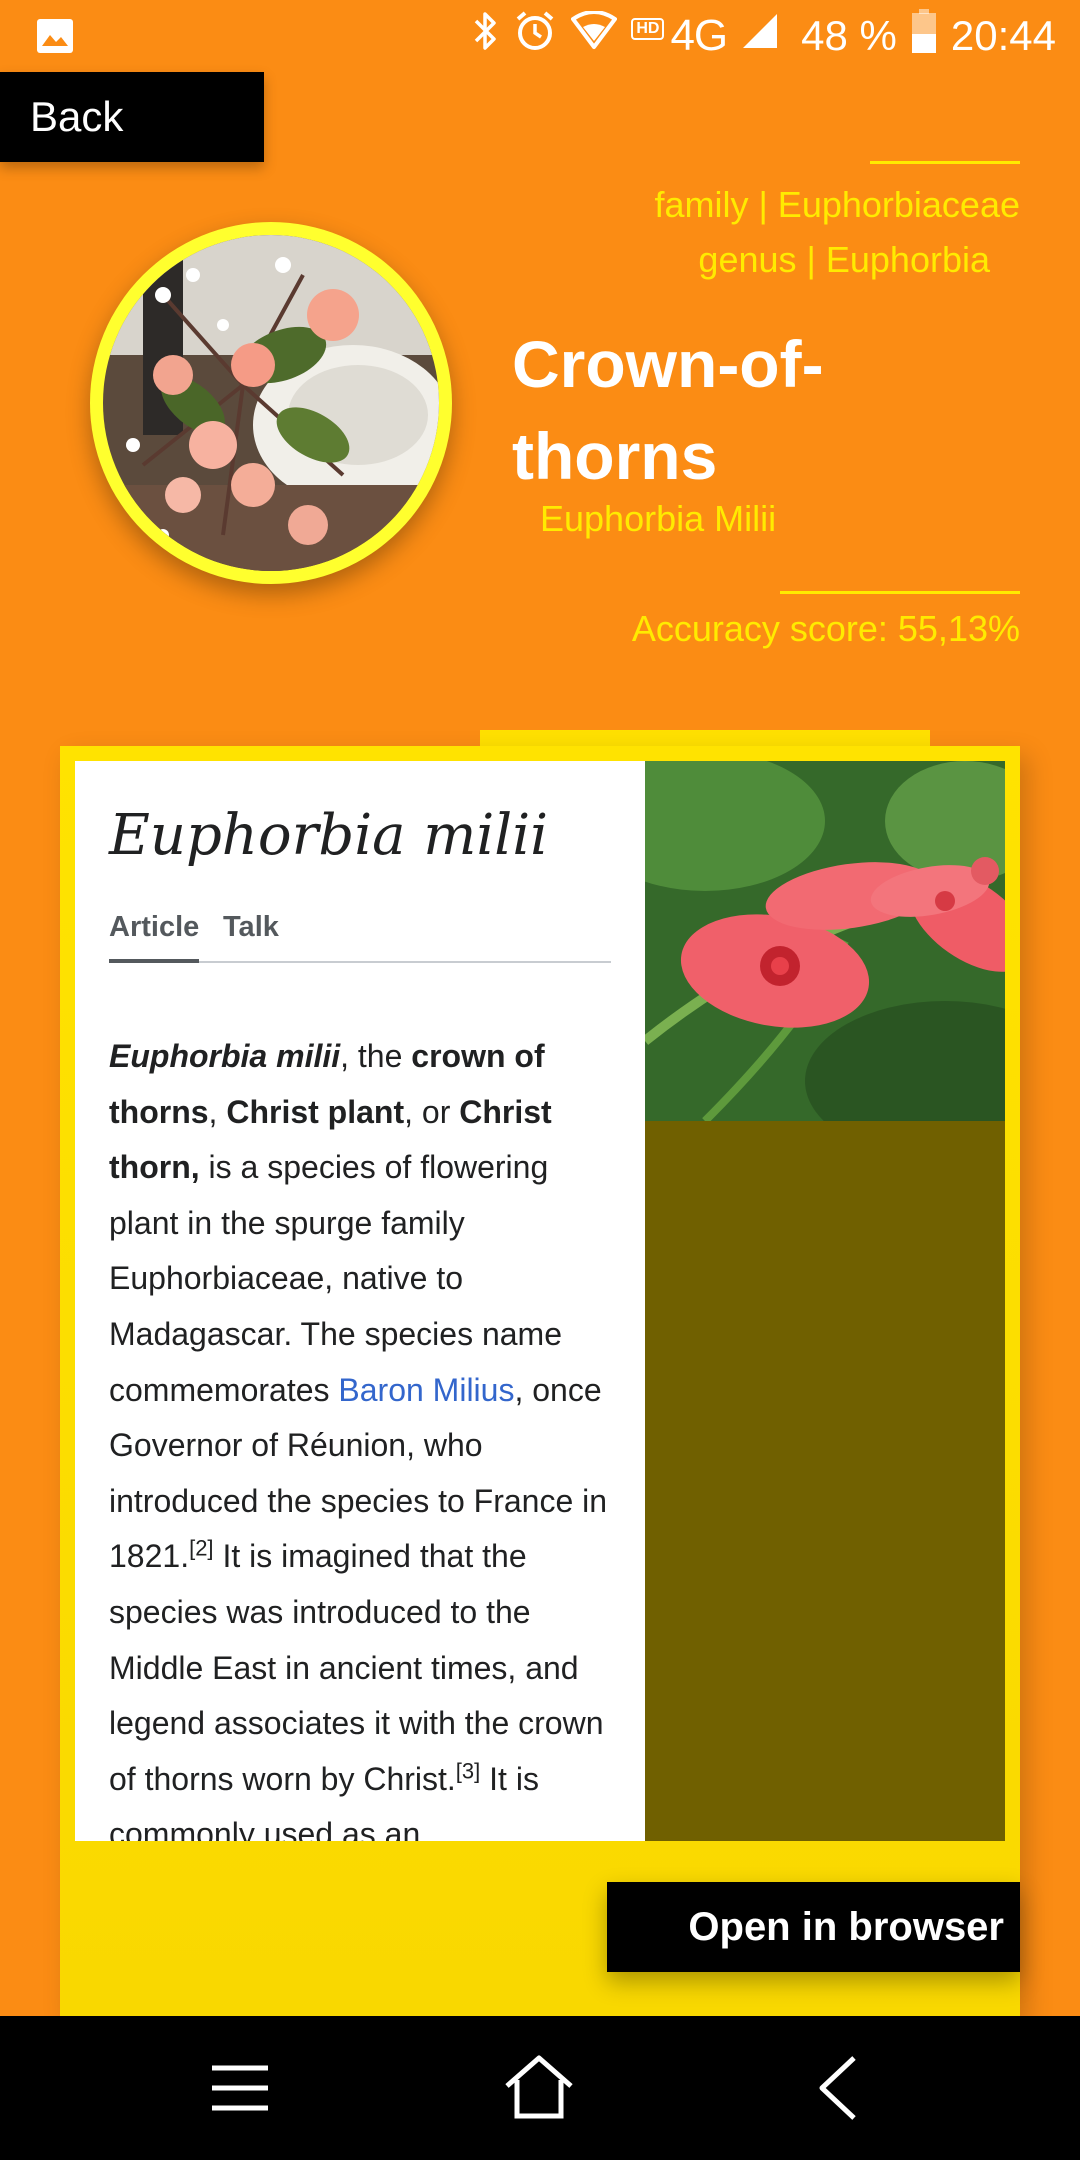 This screenshot has height=2160, width=1080. What do you see at coordinates (837, 204) in the screenshot?
I see `family-label: family | Euphorbiaceae` at bounding box center [837, 204].